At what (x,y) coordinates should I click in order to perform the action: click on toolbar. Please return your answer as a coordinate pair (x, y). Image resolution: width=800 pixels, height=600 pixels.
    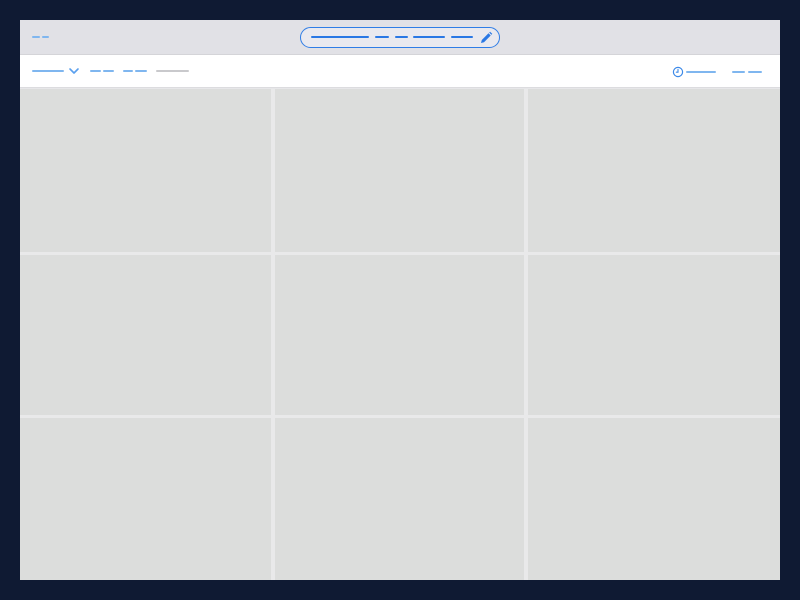
    Looking at the image, I should click on (400, 71).